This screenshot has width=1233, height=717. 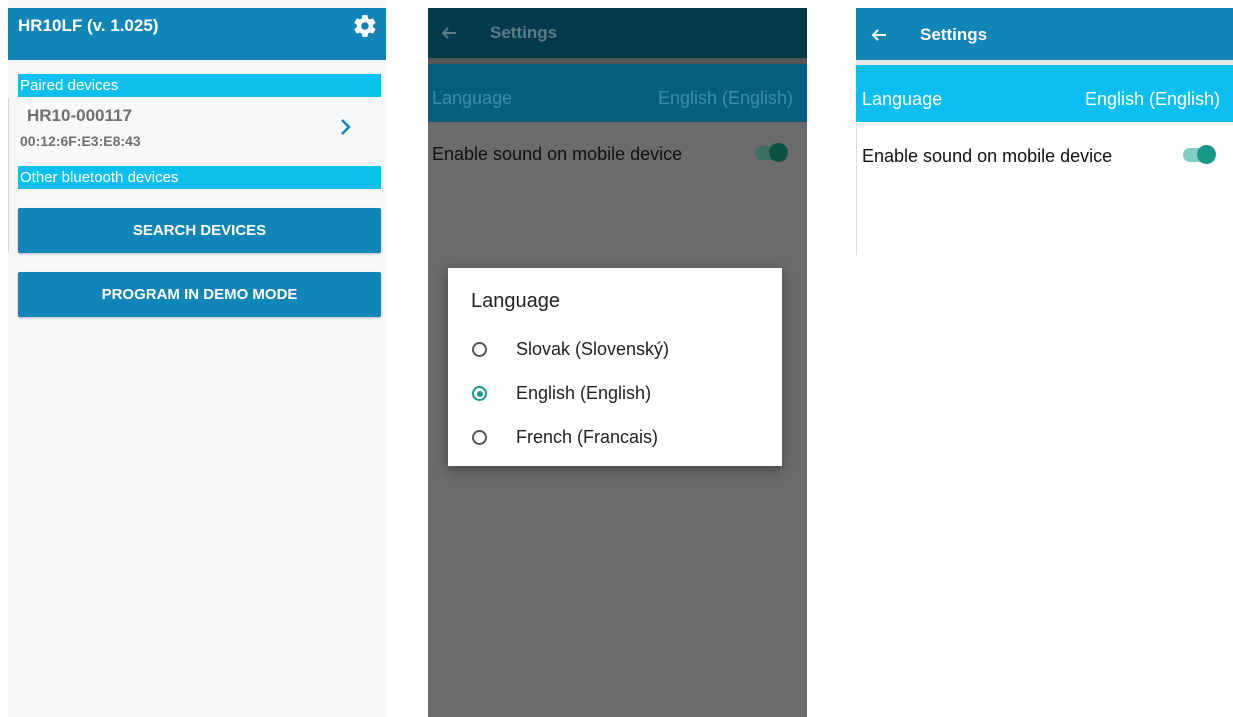 What do you see at coordinates (199, 294) in the screenshot?
I see `demo-mode-button: PROGRAM IN DEMO MODE` at bounding box center [199, 294].